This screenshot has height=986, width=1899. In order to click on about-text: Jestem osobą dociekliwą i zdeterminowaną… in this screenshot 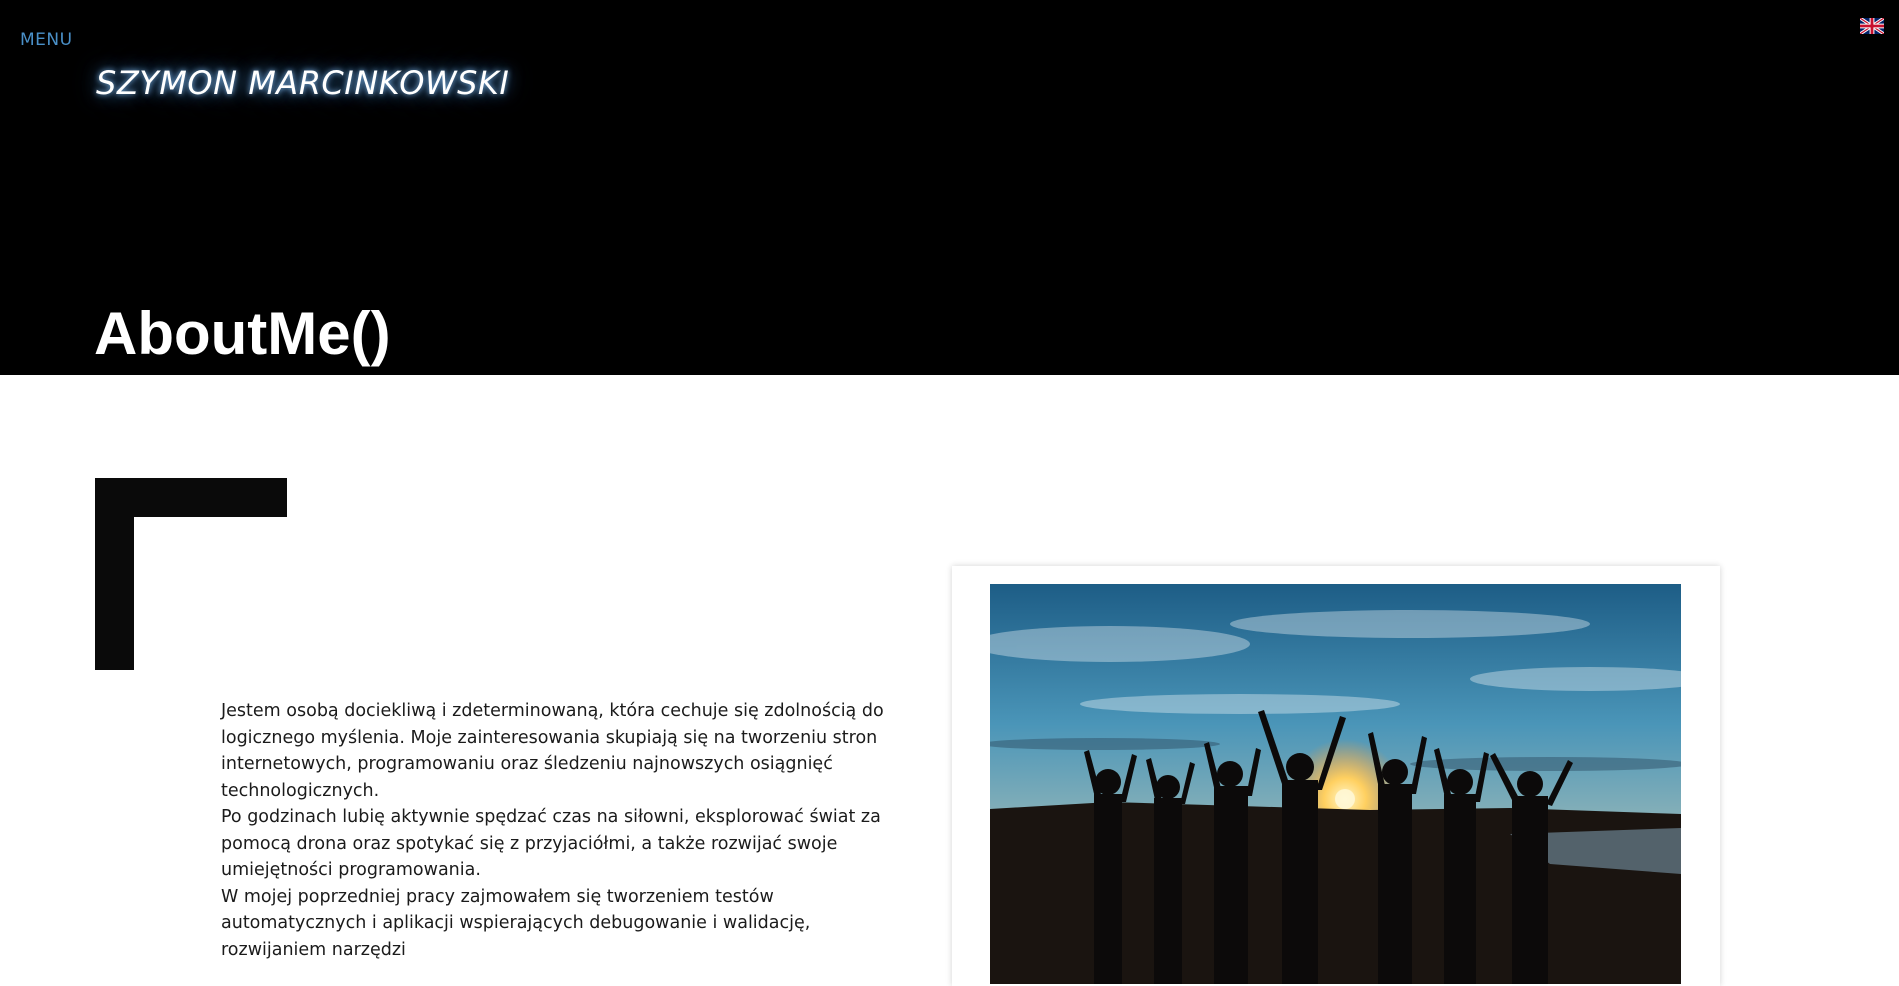, I will do `click(571, 830)`.